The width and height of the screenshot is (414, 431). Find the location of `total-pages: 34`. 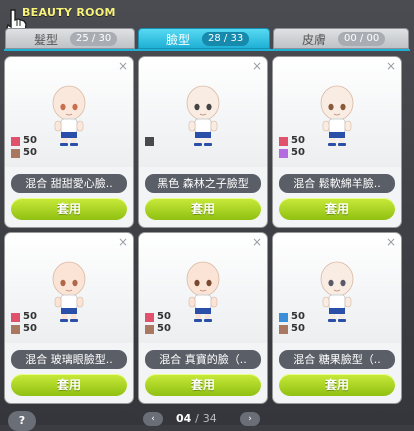

total-pages: 34 is located at coordinates (209, 418).